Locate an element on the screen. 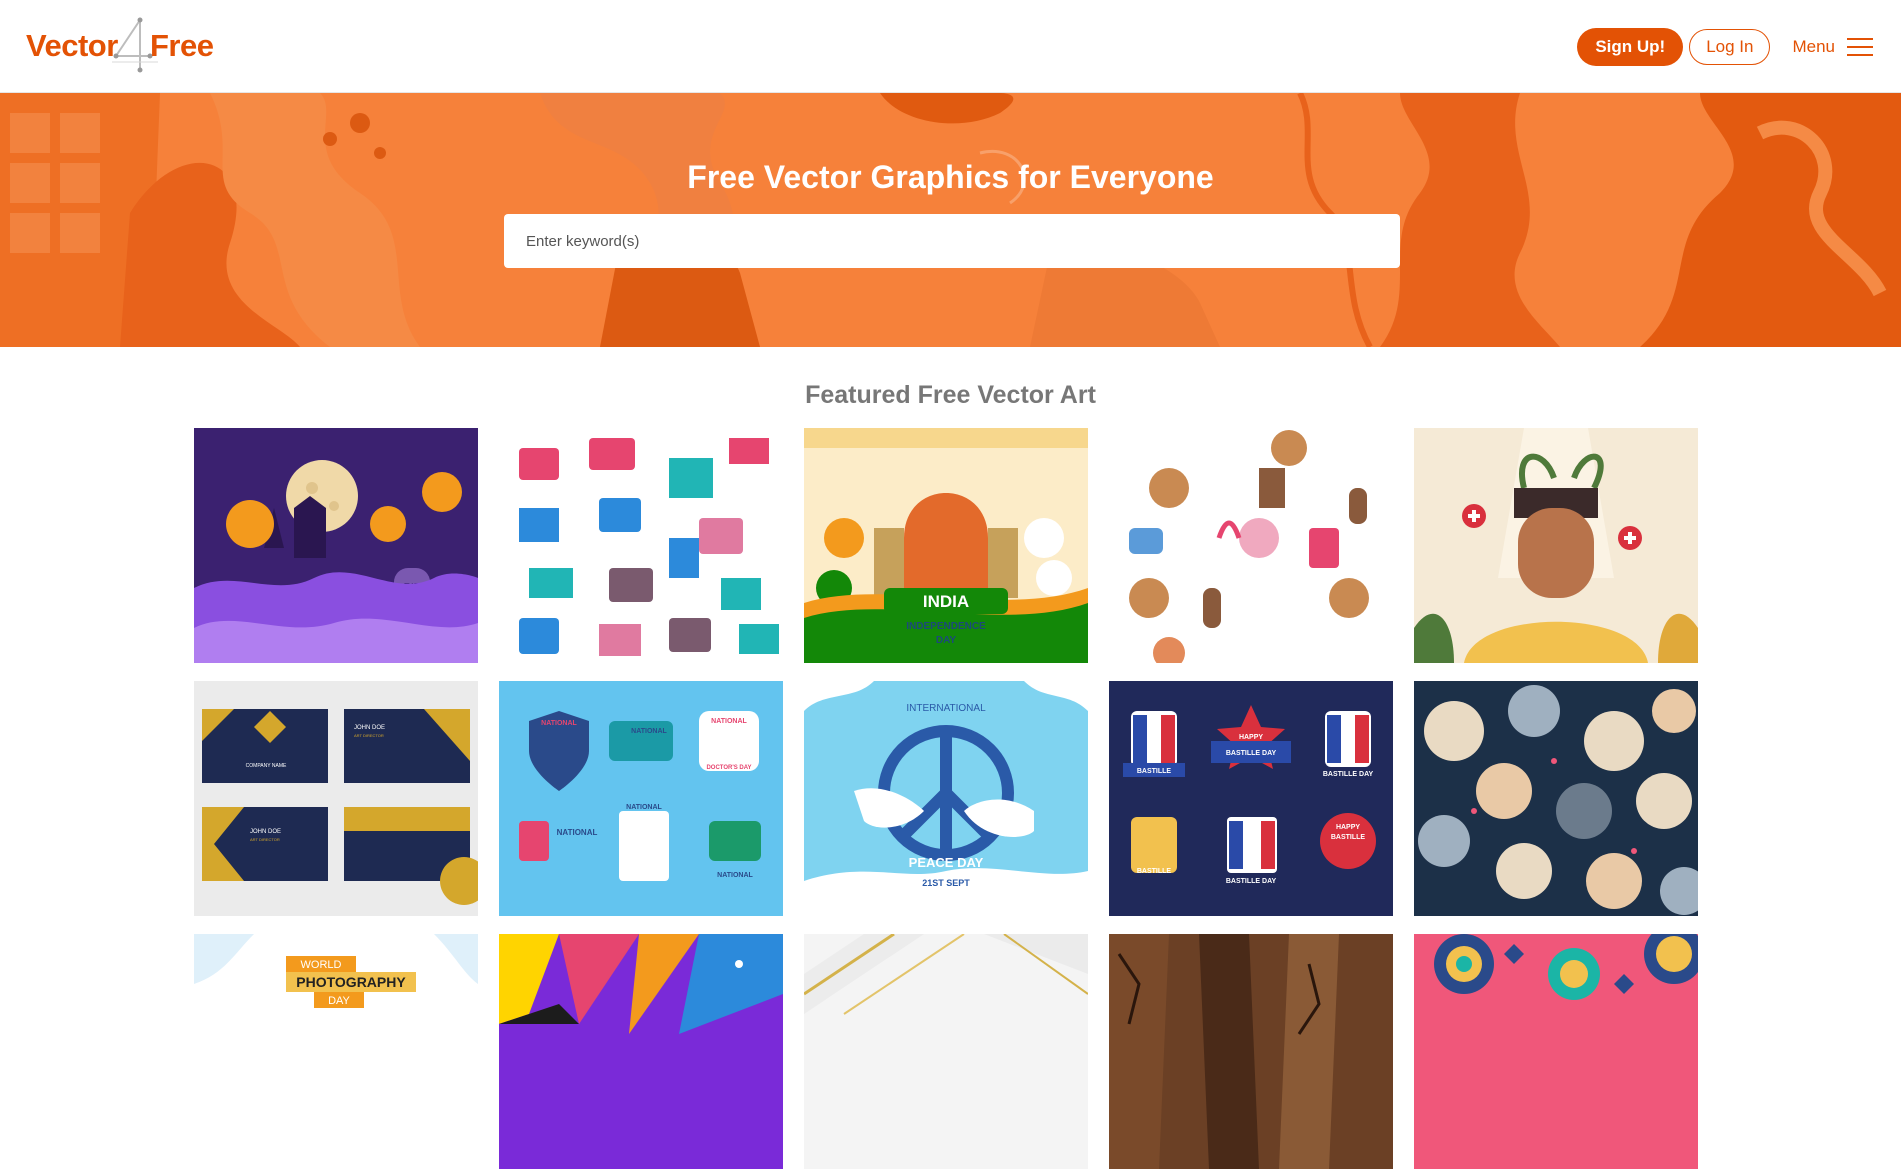  national-text-1: NATIONAL is located at coordinates (559, 723).